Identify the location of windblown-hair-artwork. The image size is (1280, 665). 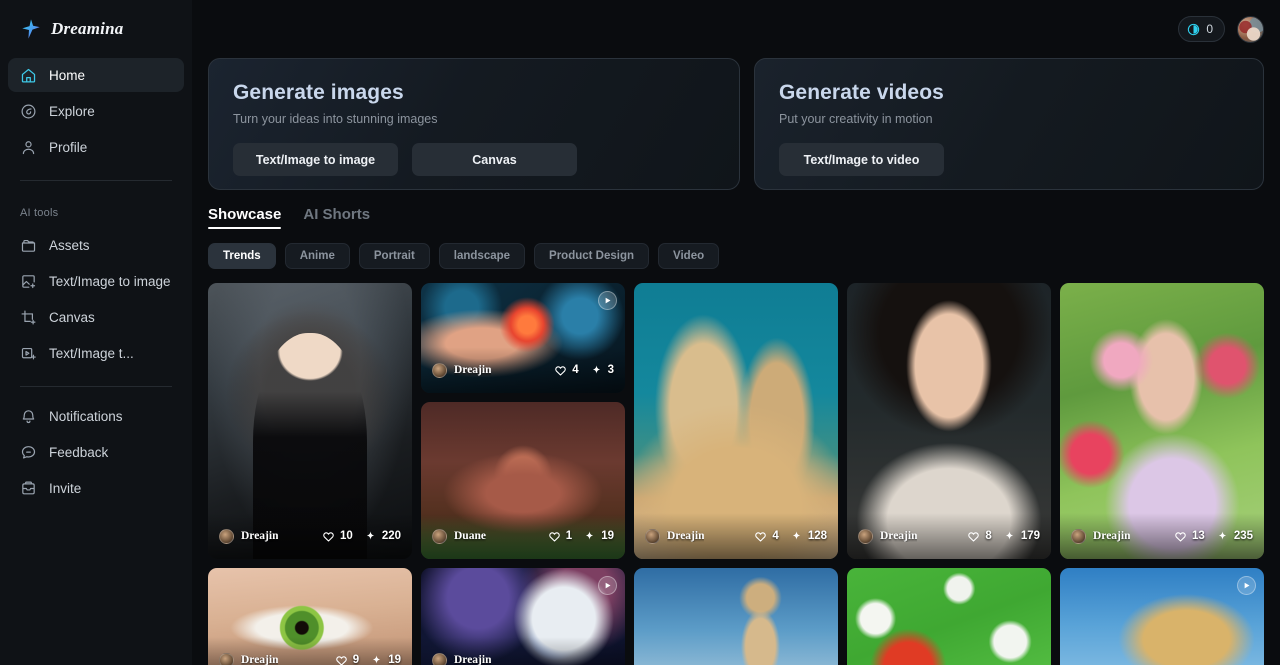
(1162, 616).